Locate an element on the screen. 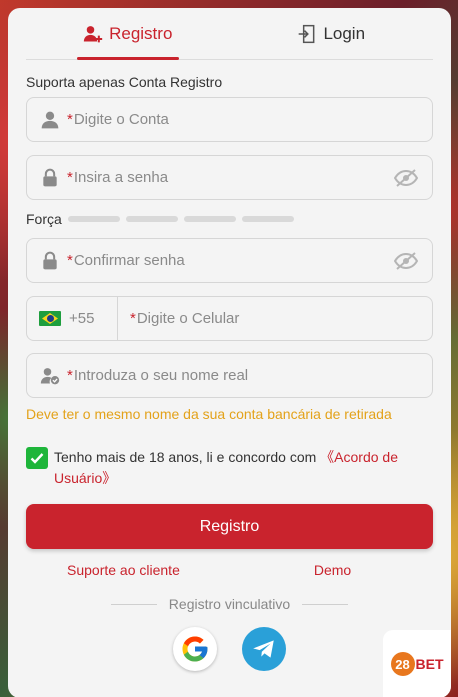  password-placeholder: *Insira a senha is located at coordinates (118, 177).